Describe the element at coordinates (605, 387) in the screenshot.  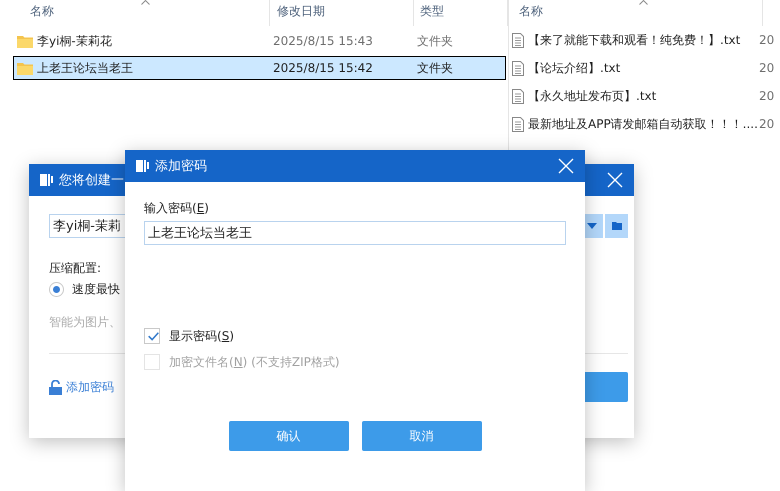
I see `primary-button` at that location.